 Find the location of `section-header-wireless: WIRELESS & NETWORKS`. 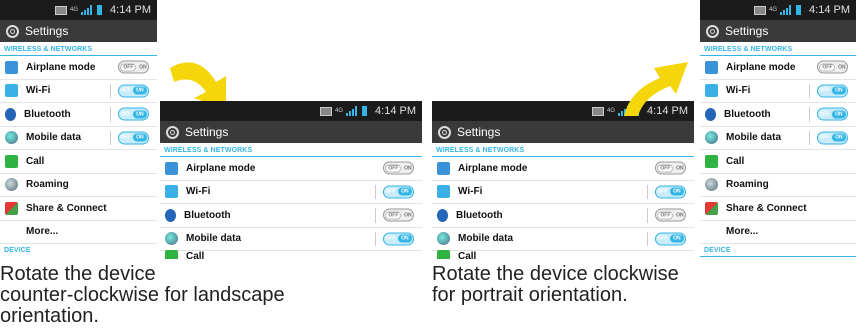

section-header-wireless: WIRELESS & NETWORKS is located at coordinates (78, 49).